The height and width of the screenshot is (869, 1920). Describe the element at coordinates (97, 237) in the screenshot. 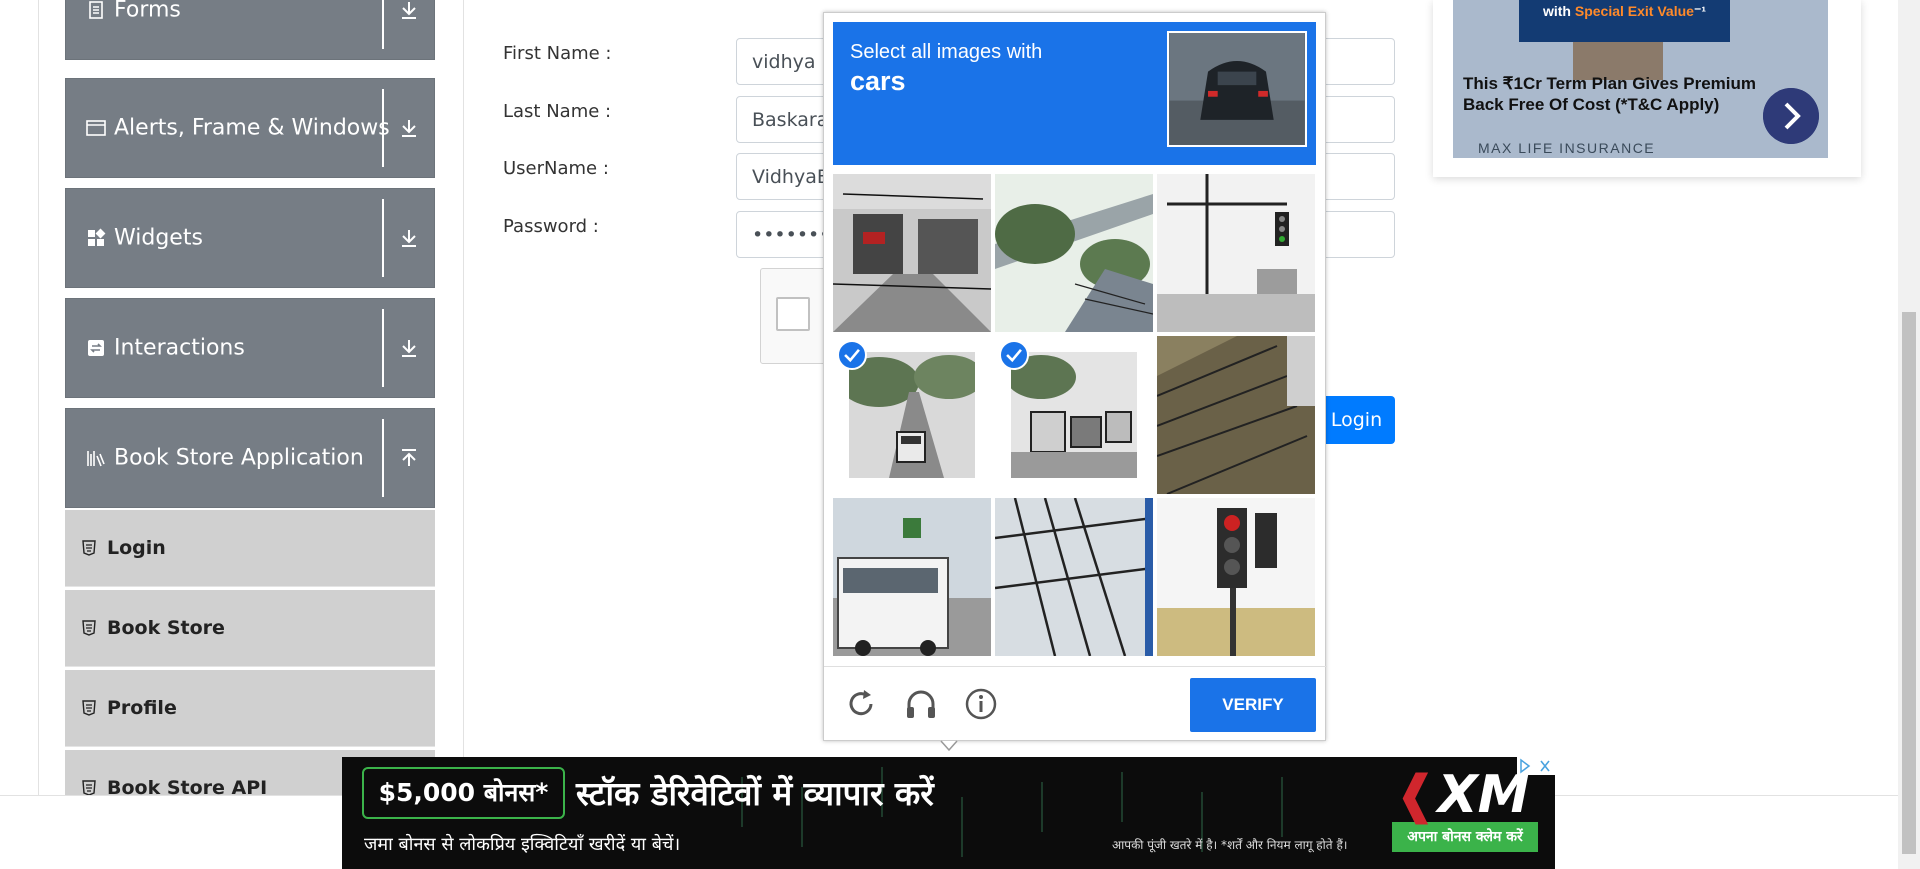

I see `widgets-icon` at that location.